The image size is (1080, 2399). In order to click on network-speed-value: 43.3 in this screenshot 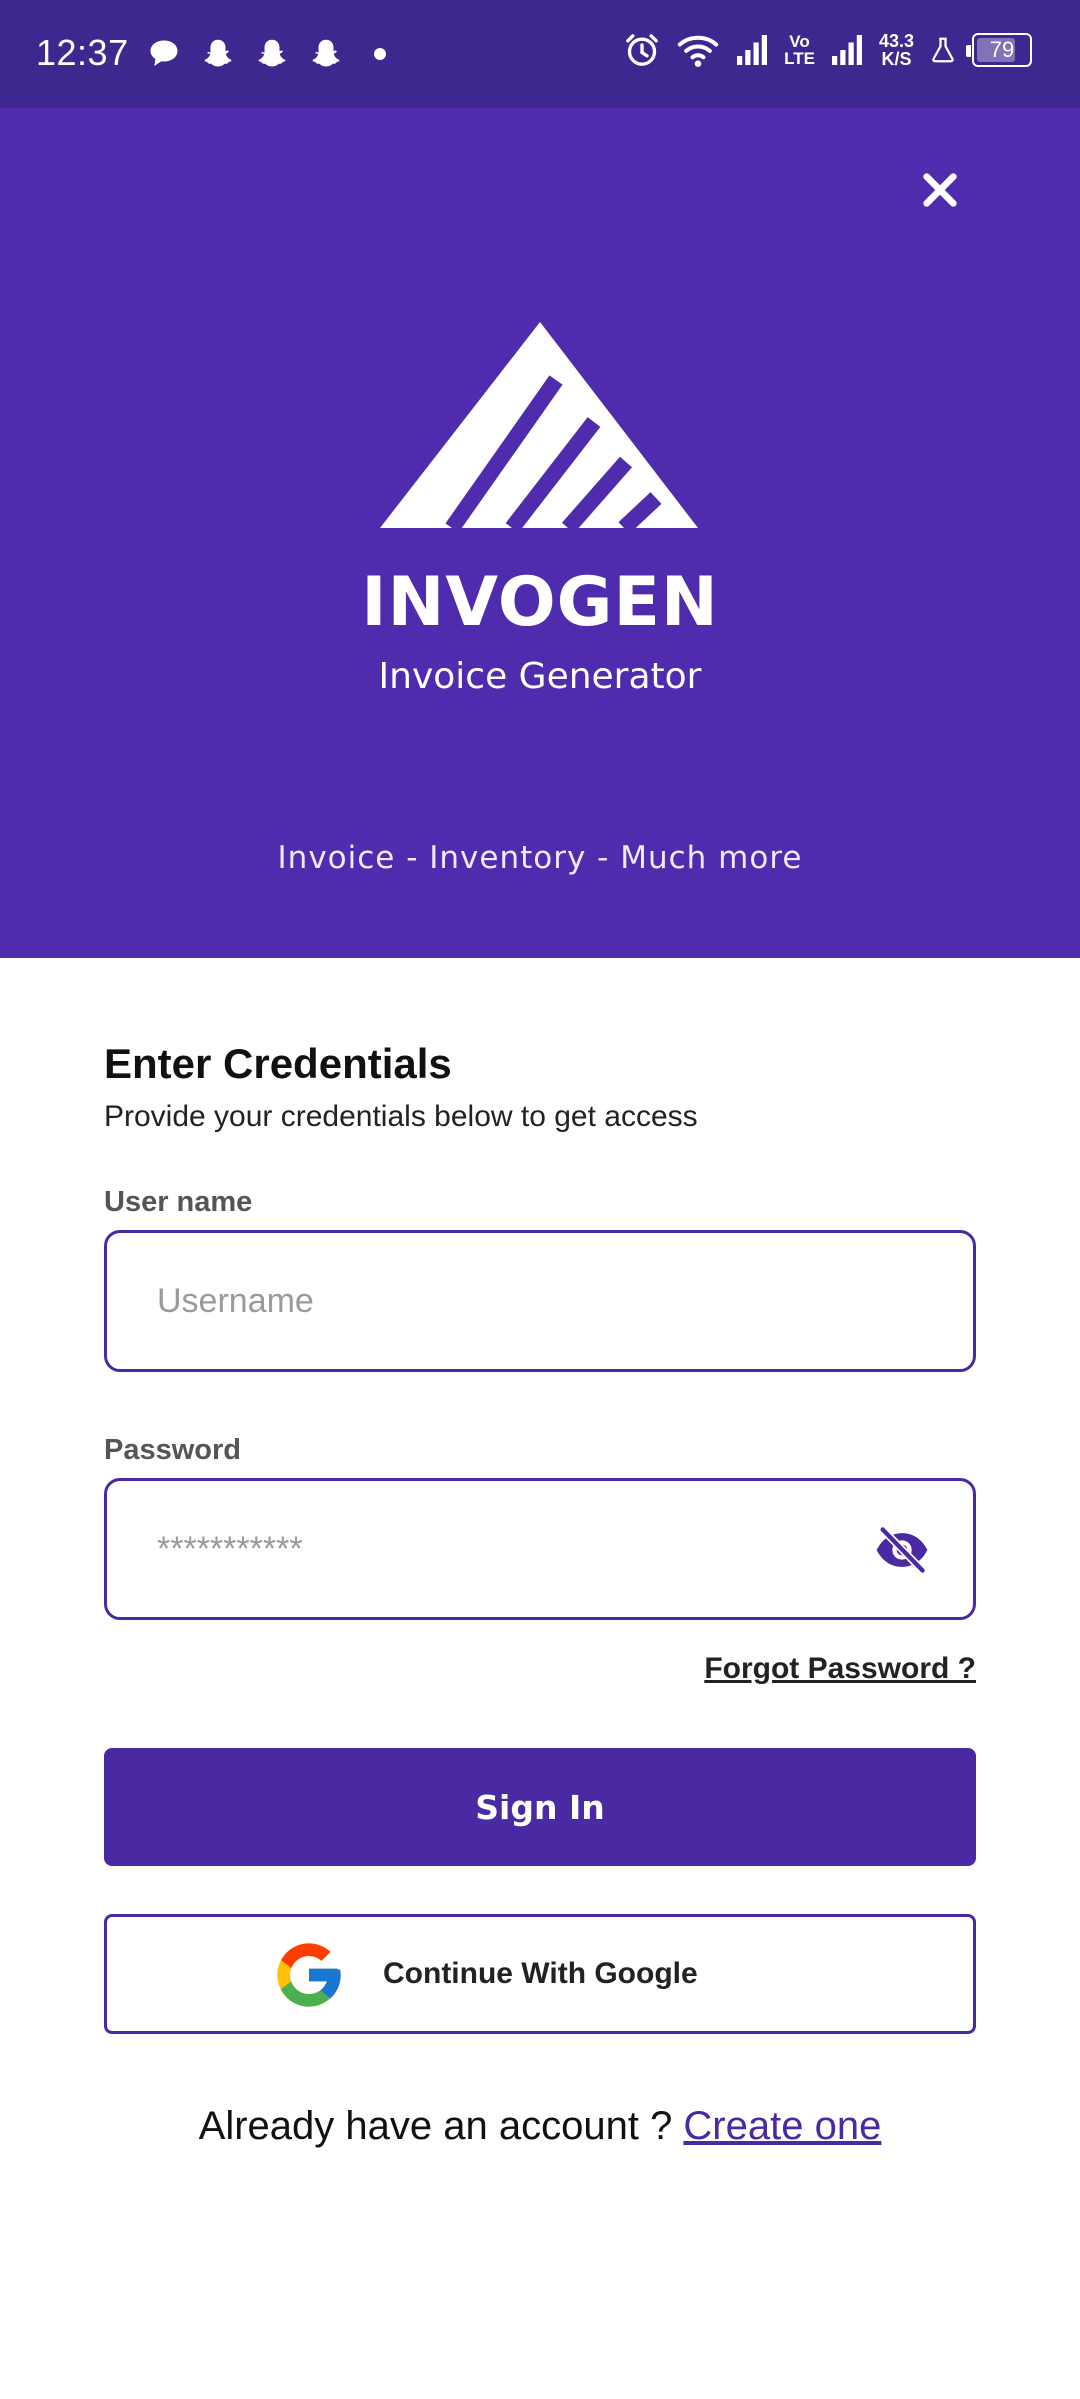, I will do `click(896, 41)`.